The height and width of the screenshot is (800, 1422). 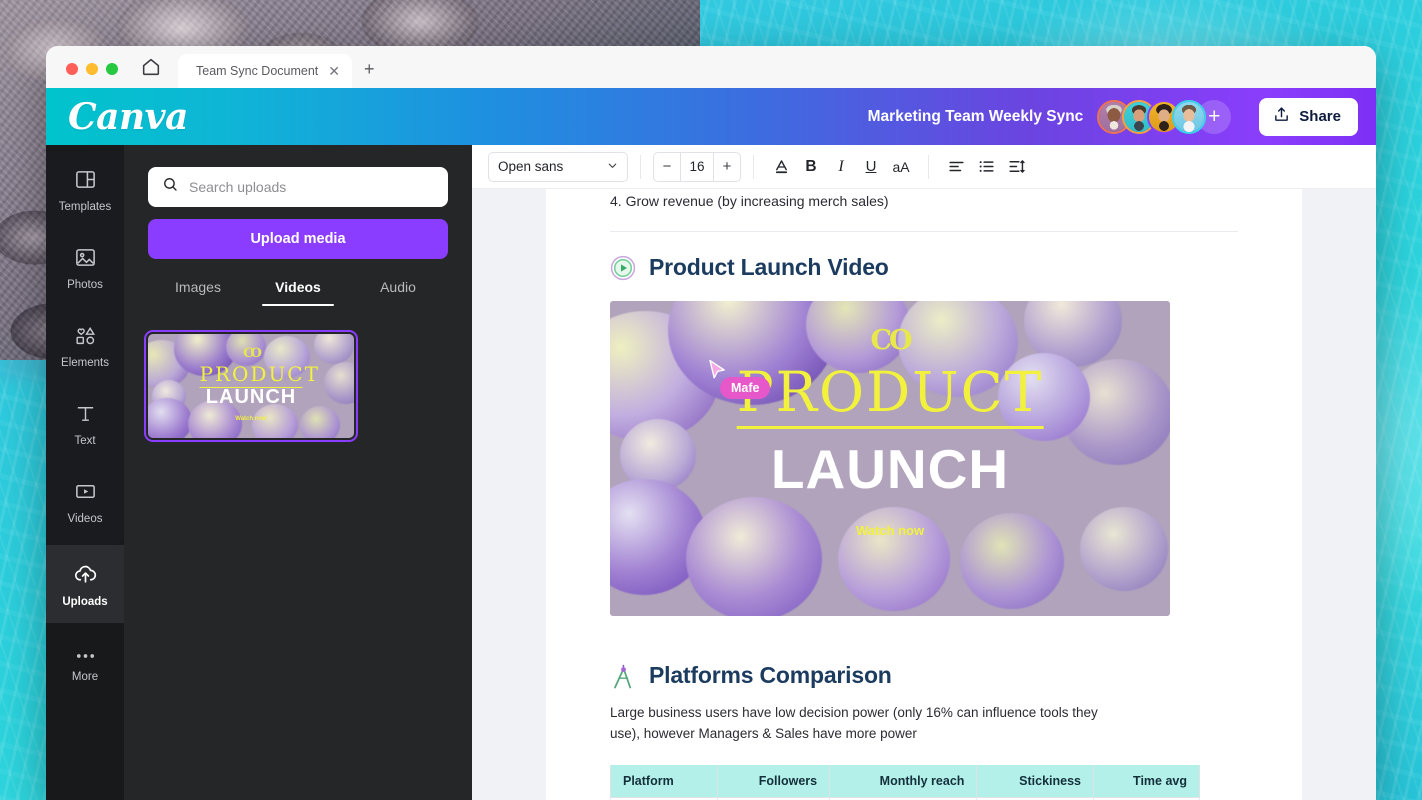 What do you see at coordinates (251, 397) in the screenshot?
I see `artwork-line2: LAUNCH` at bounding box center [251, 397].